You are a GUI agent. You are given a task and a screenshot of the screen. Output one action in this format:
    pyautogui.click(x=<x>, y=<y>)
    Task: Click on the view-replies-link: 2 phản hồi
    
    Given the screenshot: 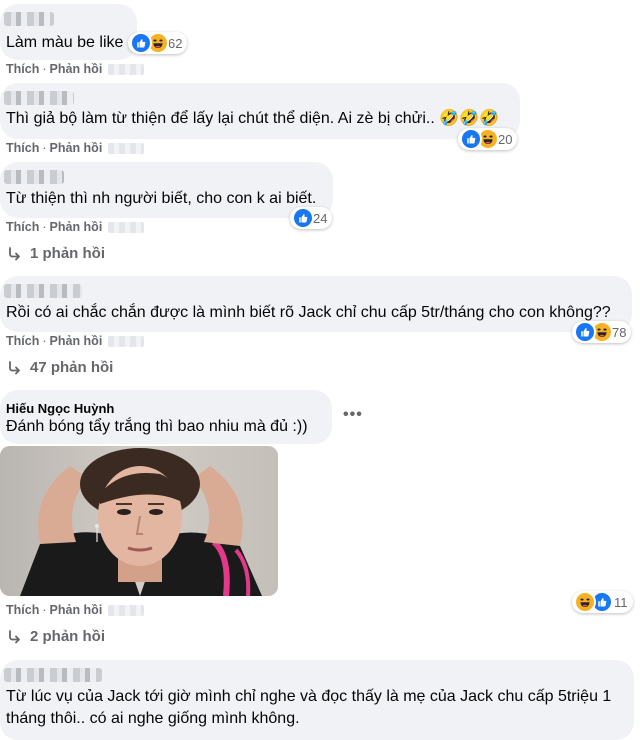 What is the action you would take?
    pyautogui.click(x=56, y=636)
    